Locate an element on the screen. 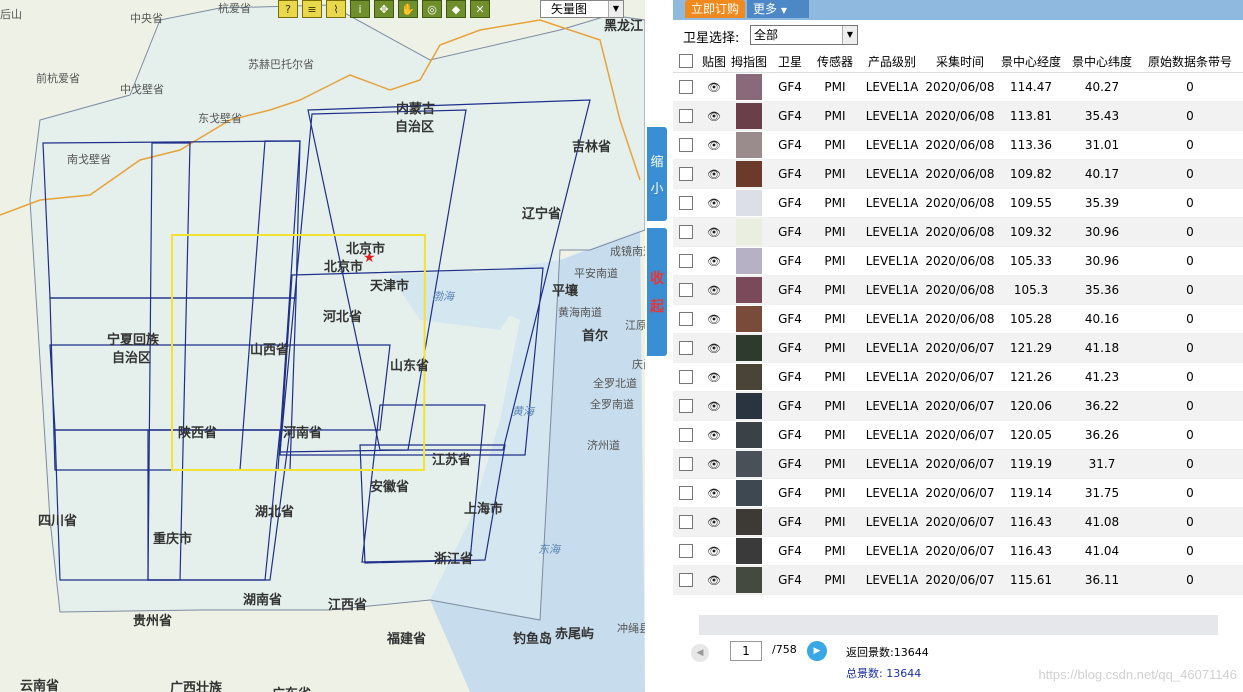 The height and width of the screenshot is (692, 1243). table-row: 👁 GF4 PMI LEVEL1A 2020/06/07 120.05 36.26 0 is located at coordinates (958, 435).